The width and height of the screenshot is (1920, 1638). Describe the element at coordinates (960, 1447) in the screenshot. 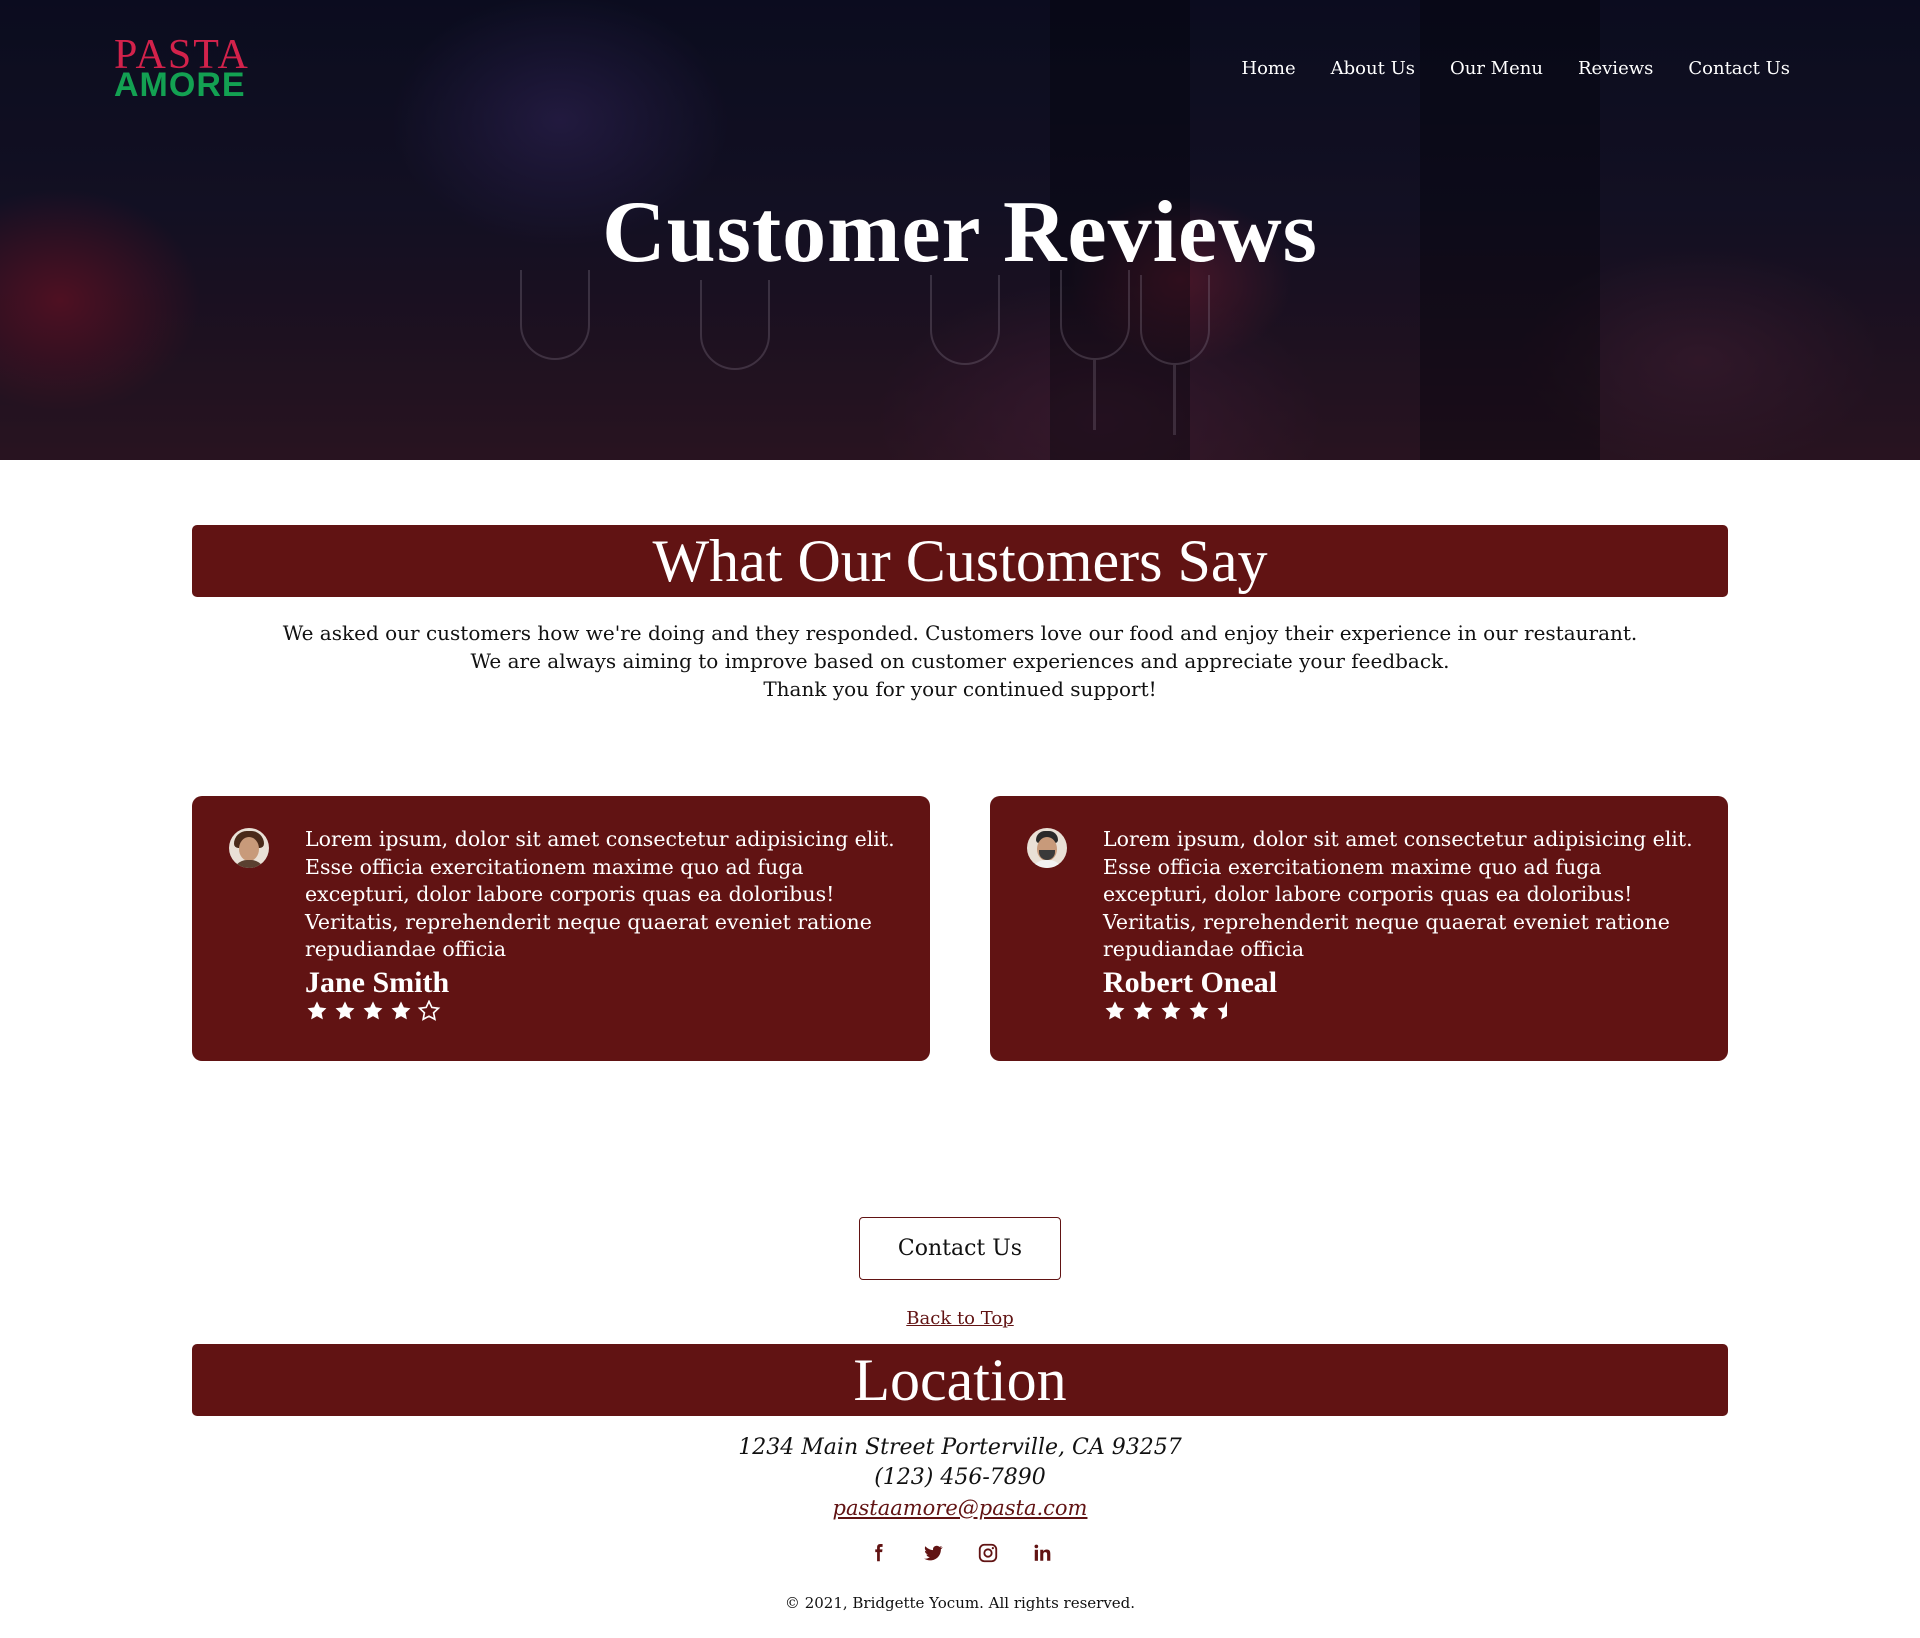

I see `address-text: 1234 Main Street Porterville, CA 93257` at that location.